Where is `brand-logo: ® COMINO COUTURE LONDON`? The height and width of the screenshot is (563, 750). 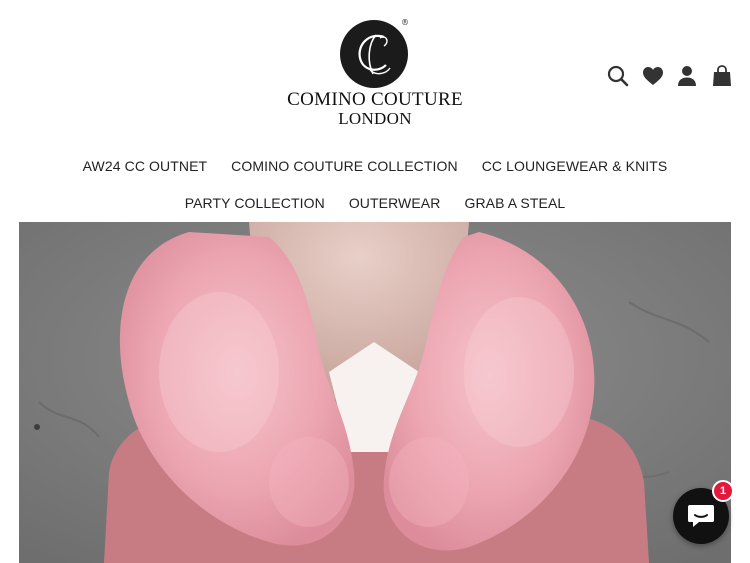
brand-logo: ® COMINO COUTURE LONDON is located at coordinates (375, 72).